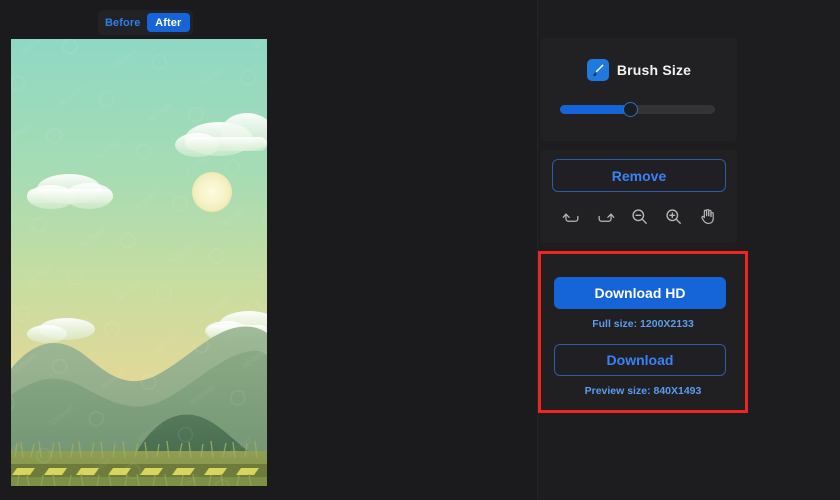 The image size is (840, 500). What do you see at coordinates (639, 175) in the screenshot?
I see `remove-button: Remove` at bounding box center [639, 175].